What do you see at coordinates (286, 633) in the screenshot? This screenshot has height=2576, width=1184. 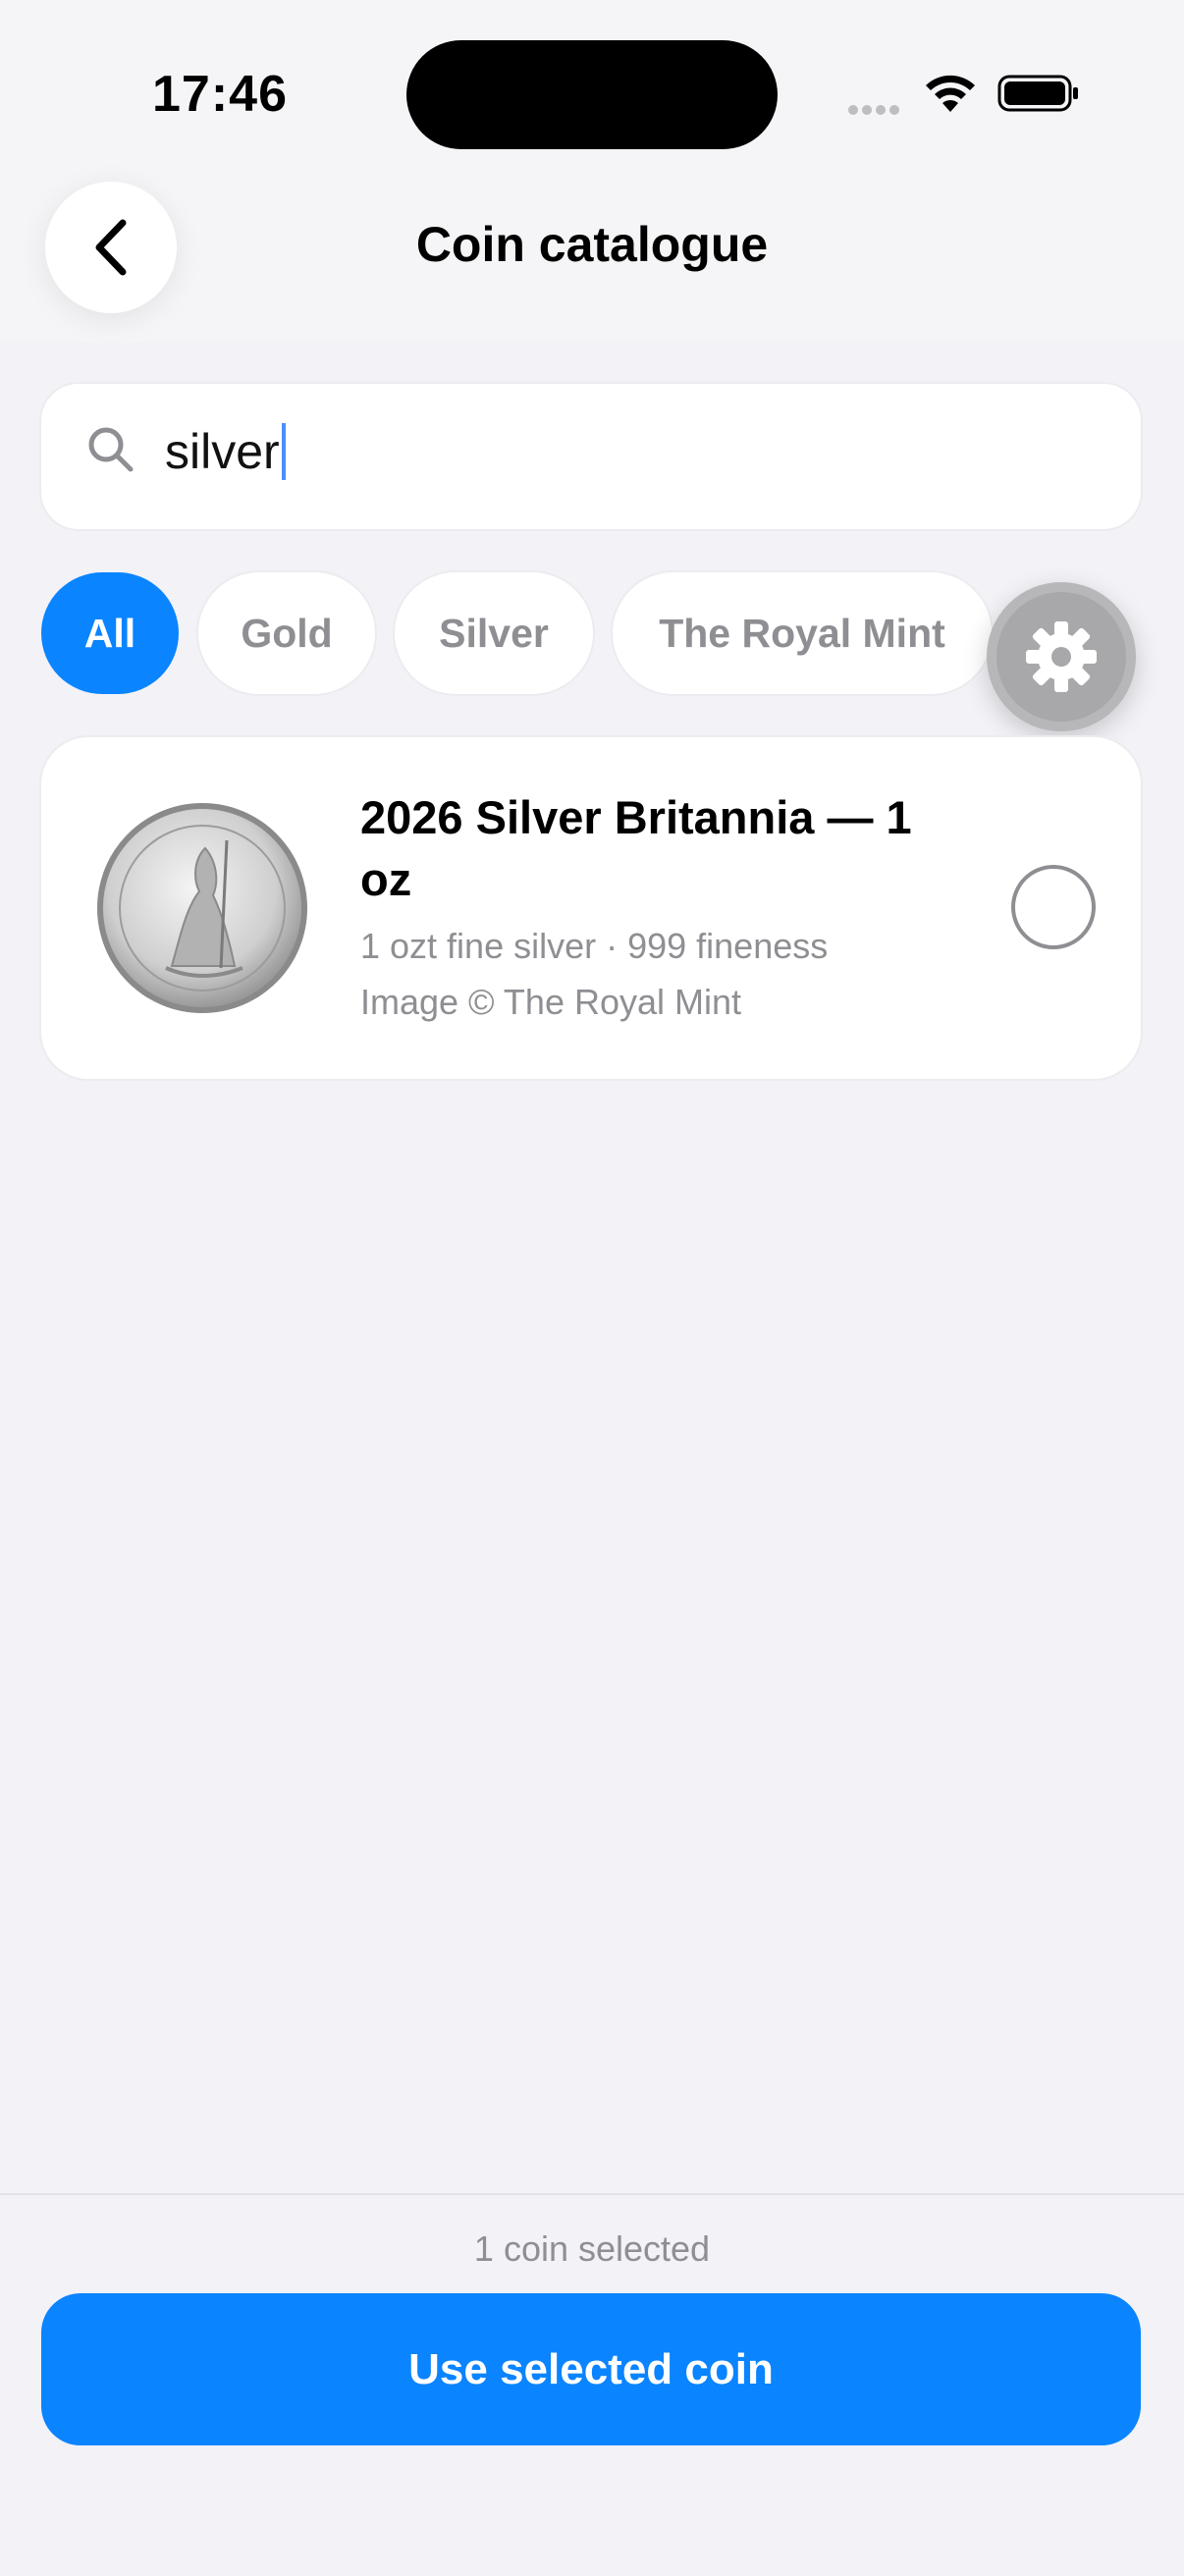 I see `filter-chip-gold: Gold` at bounding box center [286, 633].